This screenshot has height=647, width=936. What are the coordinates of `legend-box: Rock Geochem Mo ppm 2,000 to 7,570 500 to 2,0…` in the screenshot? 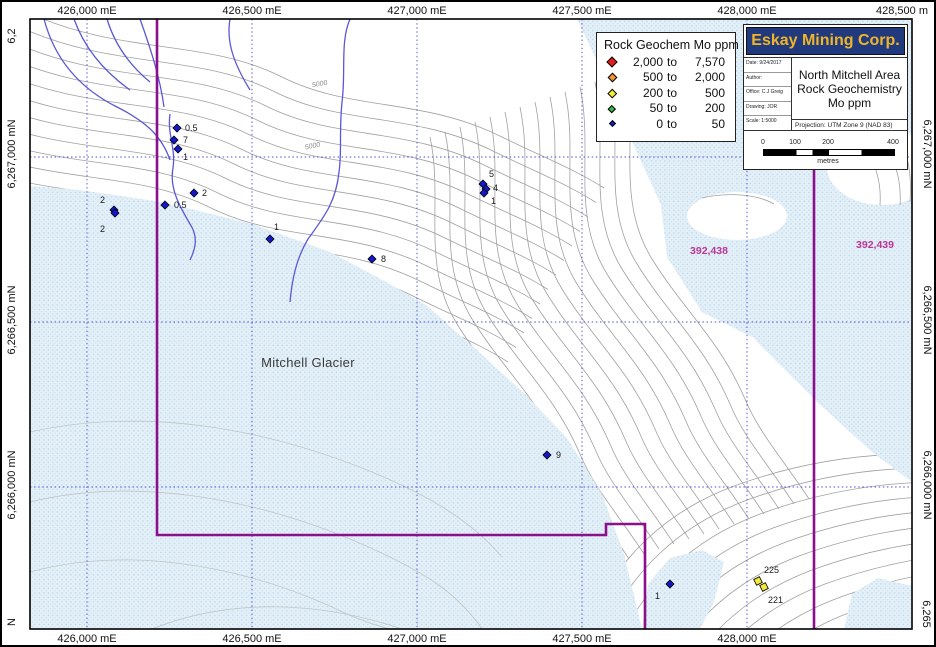 It's located at (667, 87).